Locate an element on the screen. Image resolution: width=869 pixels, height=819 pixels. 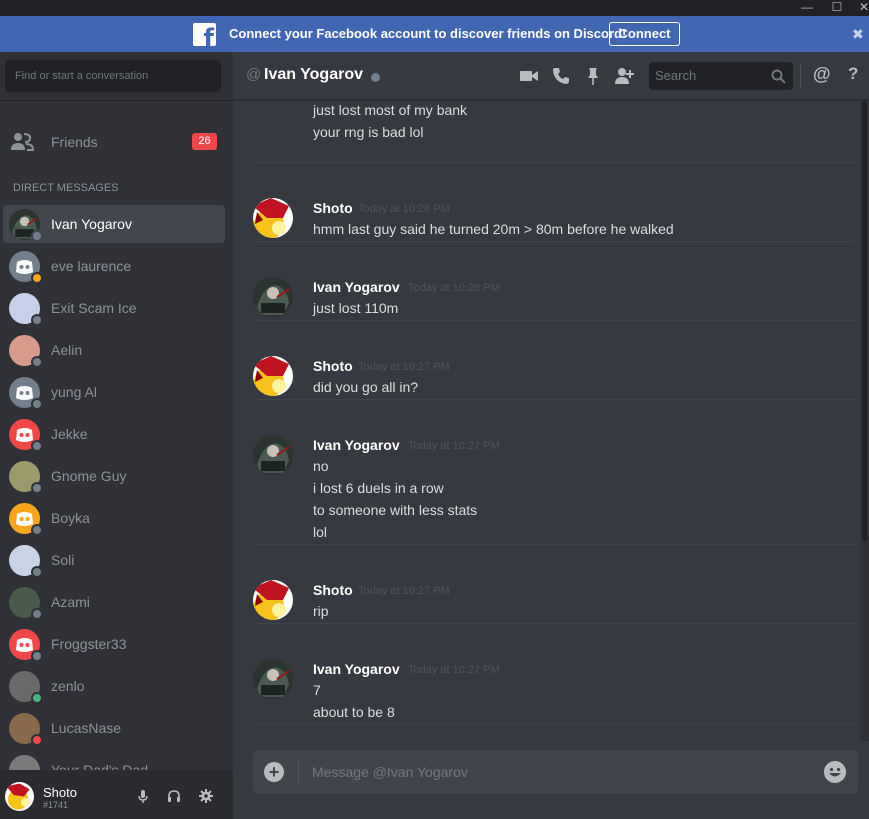
connect-button: Connect is located at coordinates (644, 34).